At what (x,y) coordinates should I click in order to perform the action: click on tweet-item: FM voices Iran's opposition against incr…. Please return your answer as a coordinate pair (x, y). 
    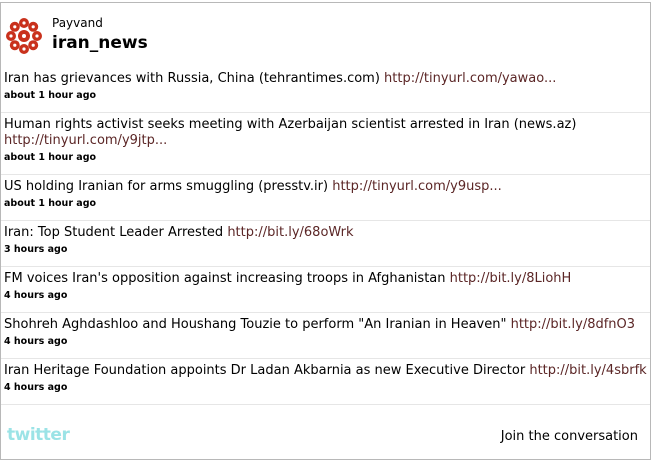
    Looking at the image, I should click on (325, 290).